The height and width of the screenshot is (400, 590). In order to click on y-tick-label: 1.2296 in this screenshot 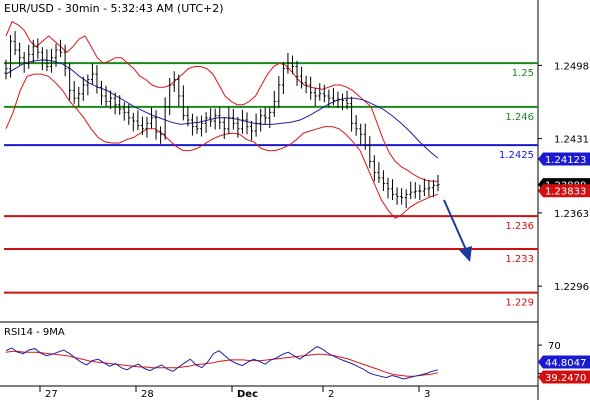, I will do `click(571, 287)`.